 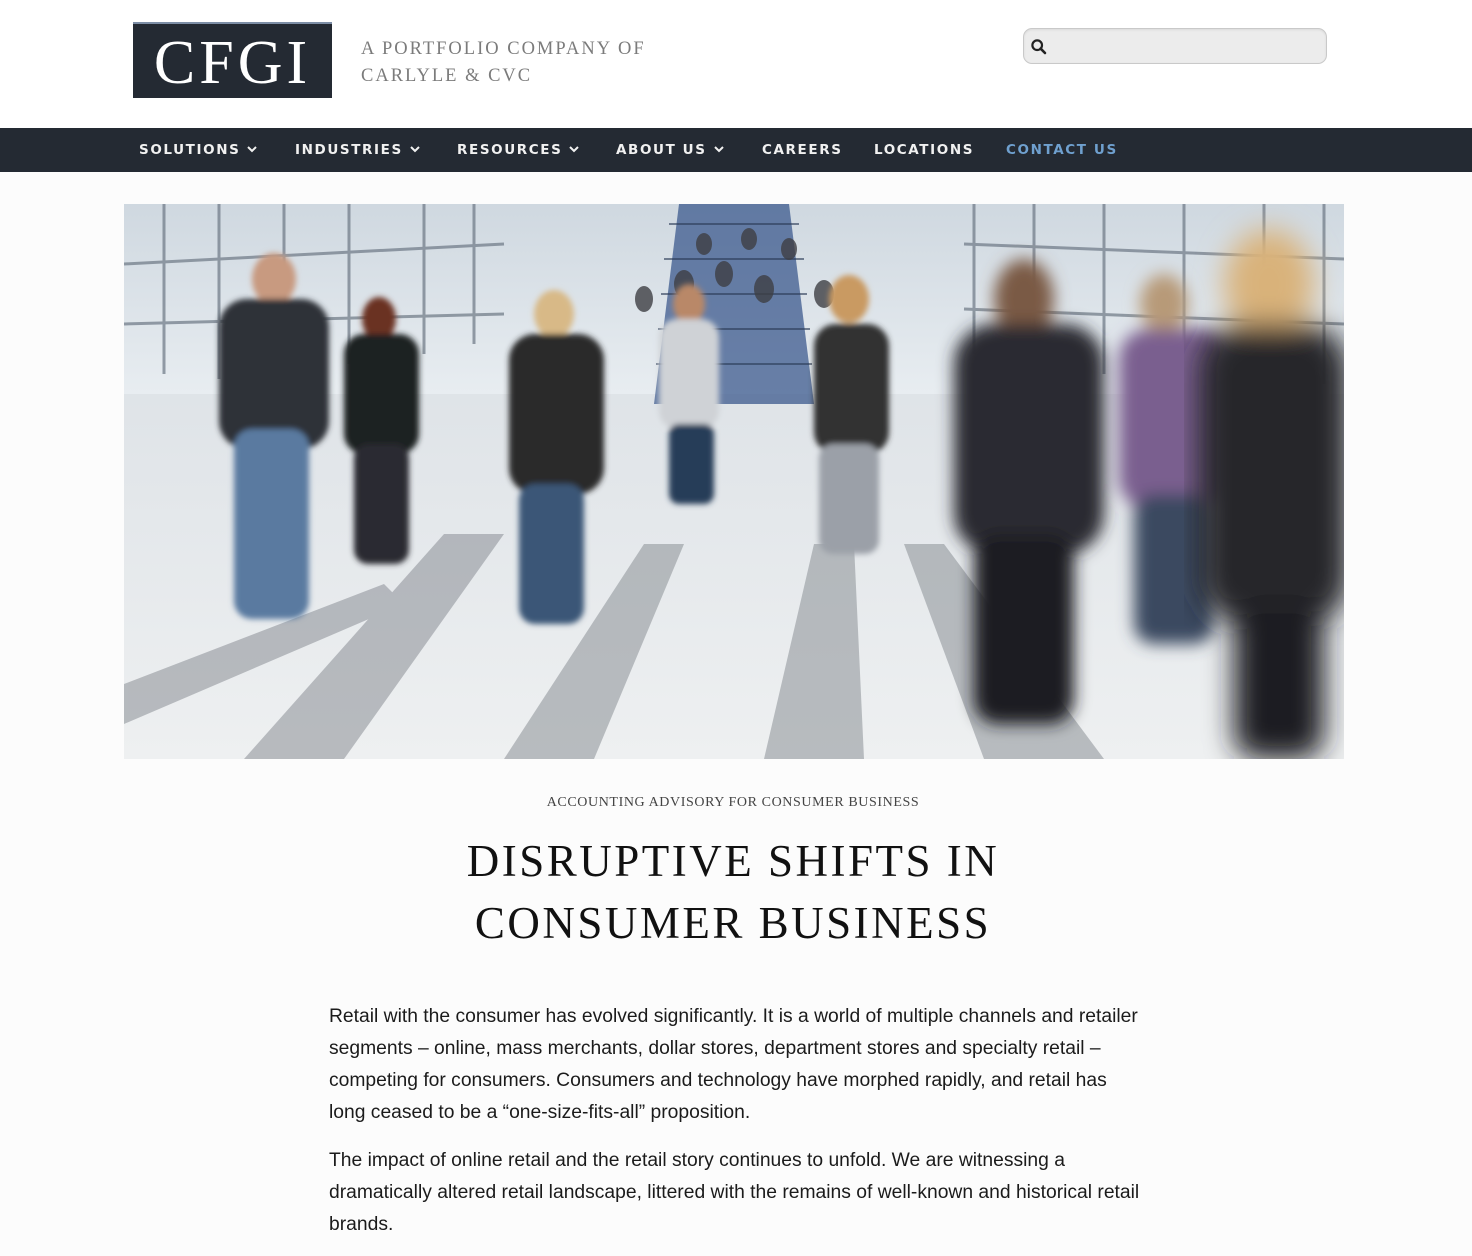 What do you see at coordinates (447, 76) in the screenshot?
I see `tagline-line-2: CARLYLE & CVC` at bounding box center [447, 76].